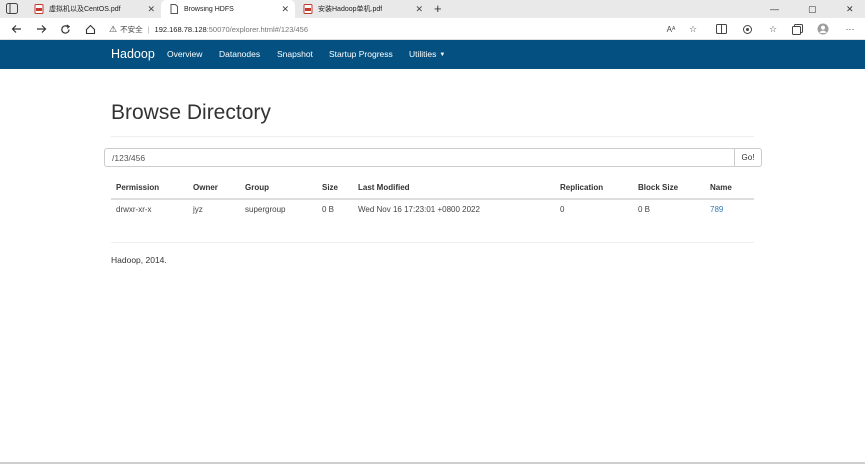 The width and height of the screenshot is (865, 464). What do you see at coordinates (797, 29) in the screenshot?
I see `collections-icon` at bounding box center [797, 29].